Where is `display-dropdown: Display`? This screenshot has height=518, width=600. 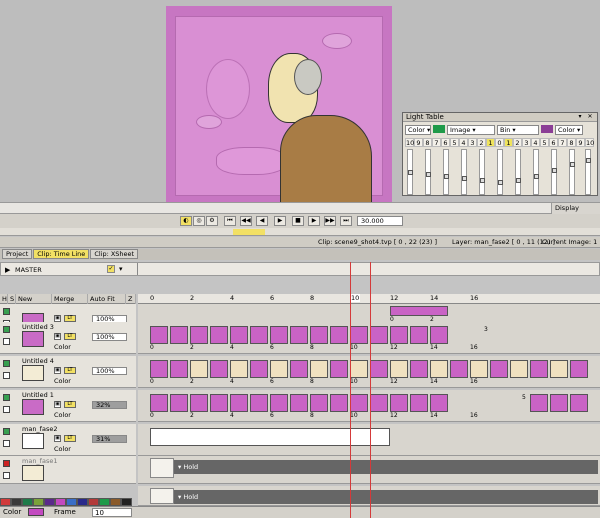 display-dropdown: Display is located at coordinates (575, 208).